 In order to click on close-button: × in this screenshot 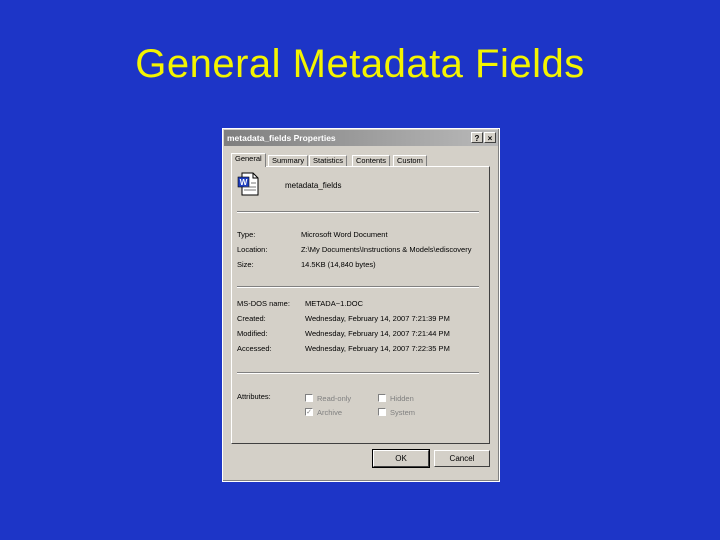, I will do `click(490, 137)`.